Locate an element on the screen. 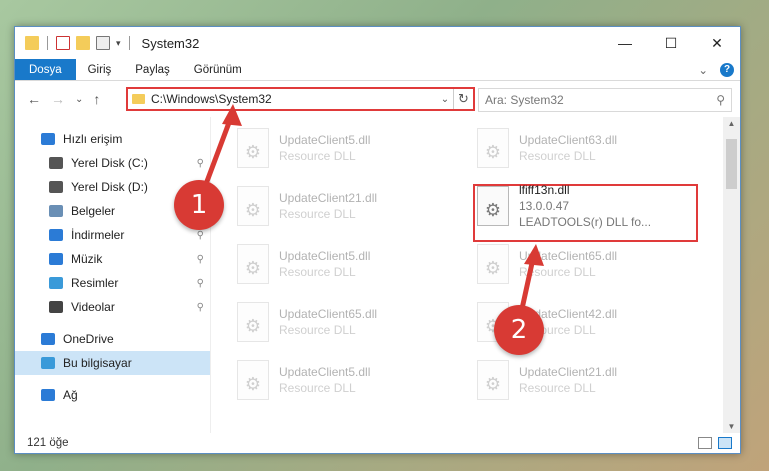 This screenshot has width=769, height=471. sidebar-item: Hızlı erişim is located at coordinates (112, 139).